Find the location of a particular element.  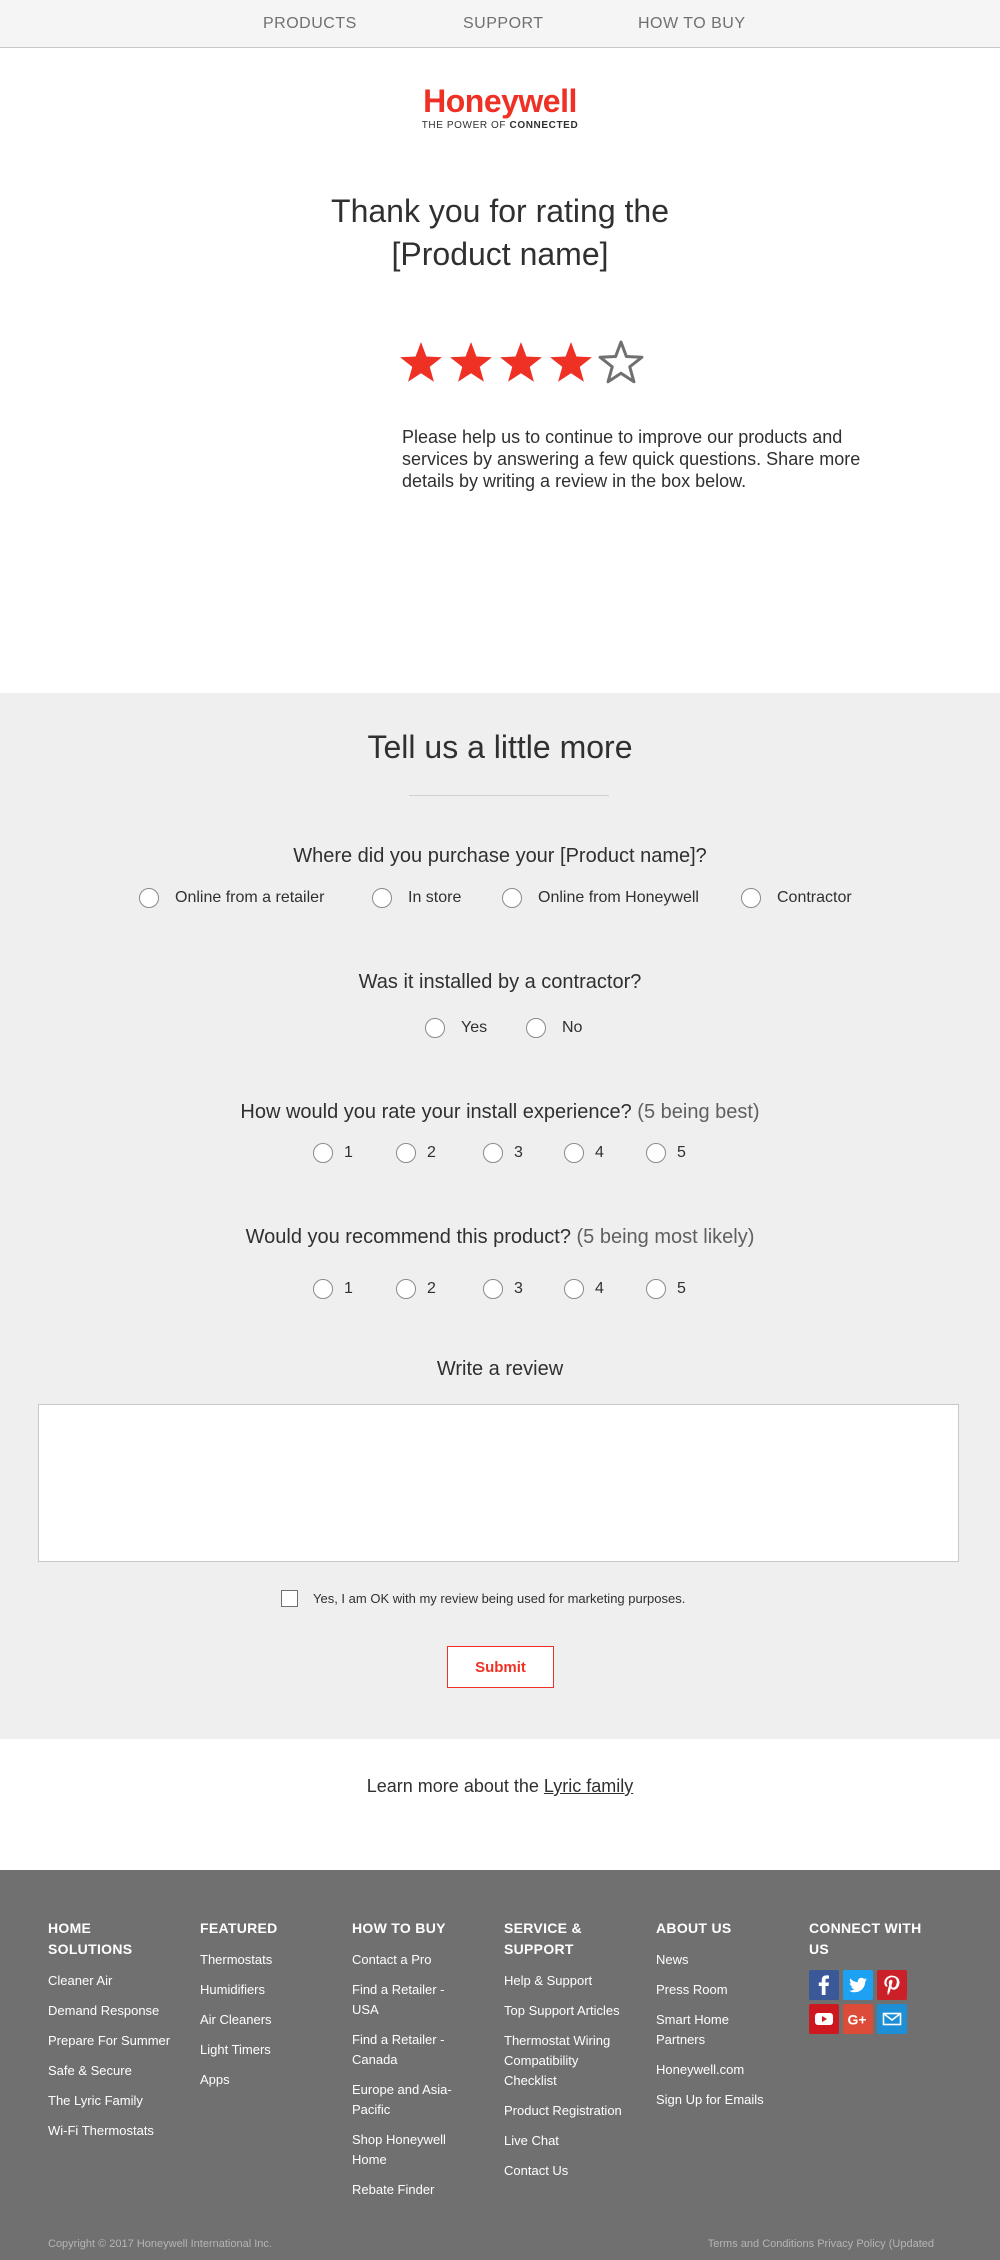

honeywell-logo: Honeywell THE POWER OF CONNECTED is located at coordinates (500, 107).